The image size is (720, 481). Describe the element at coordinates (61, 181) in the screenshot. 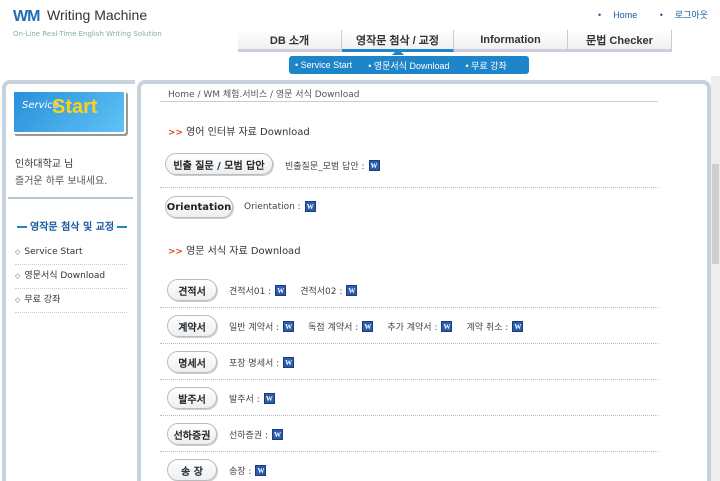

I see `welcome-text: 즐거운 하루 보내세요.` at that location.